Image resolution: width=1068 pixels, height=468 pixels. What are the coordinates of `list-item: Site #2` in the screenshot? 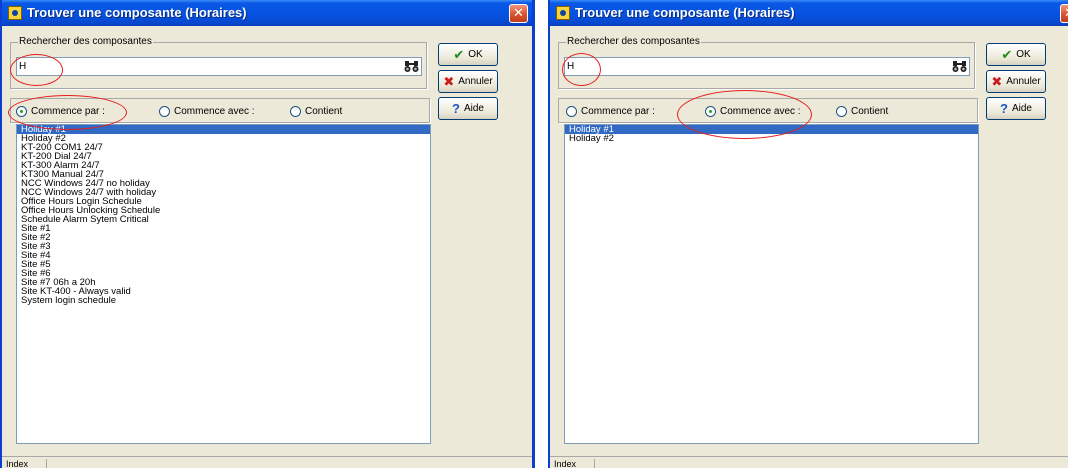 It's located at (223, 238).